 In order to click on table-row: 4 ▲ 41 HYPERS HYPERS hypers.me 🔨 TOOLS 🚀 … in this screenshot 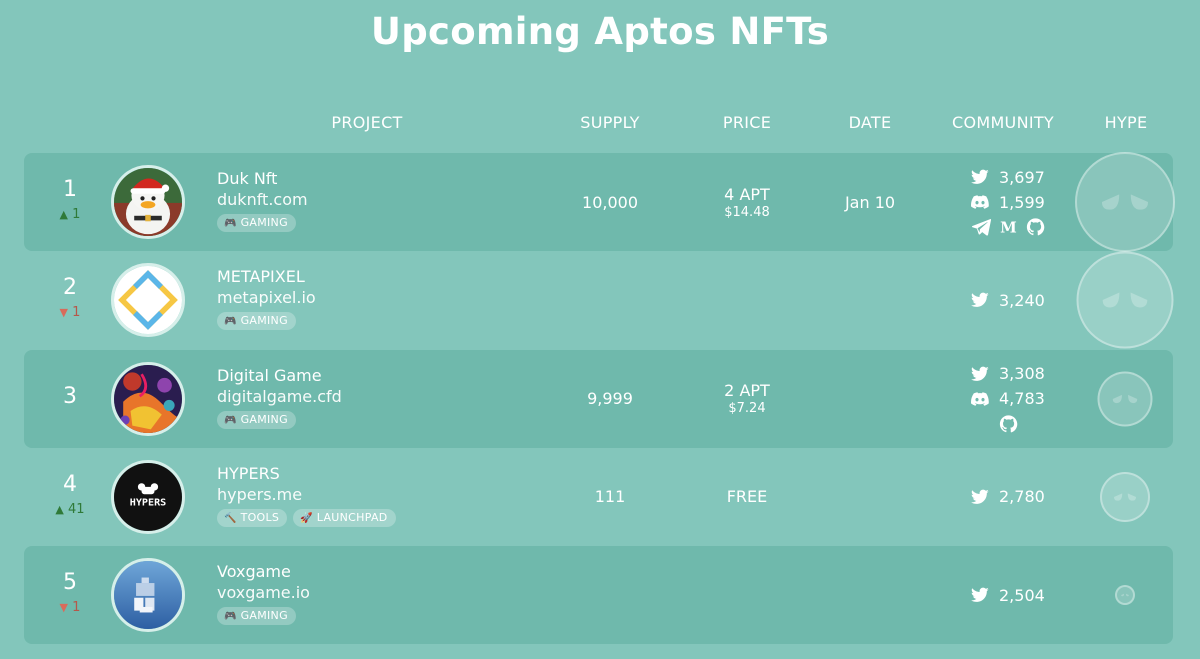, I will do `click(598, 497)`.